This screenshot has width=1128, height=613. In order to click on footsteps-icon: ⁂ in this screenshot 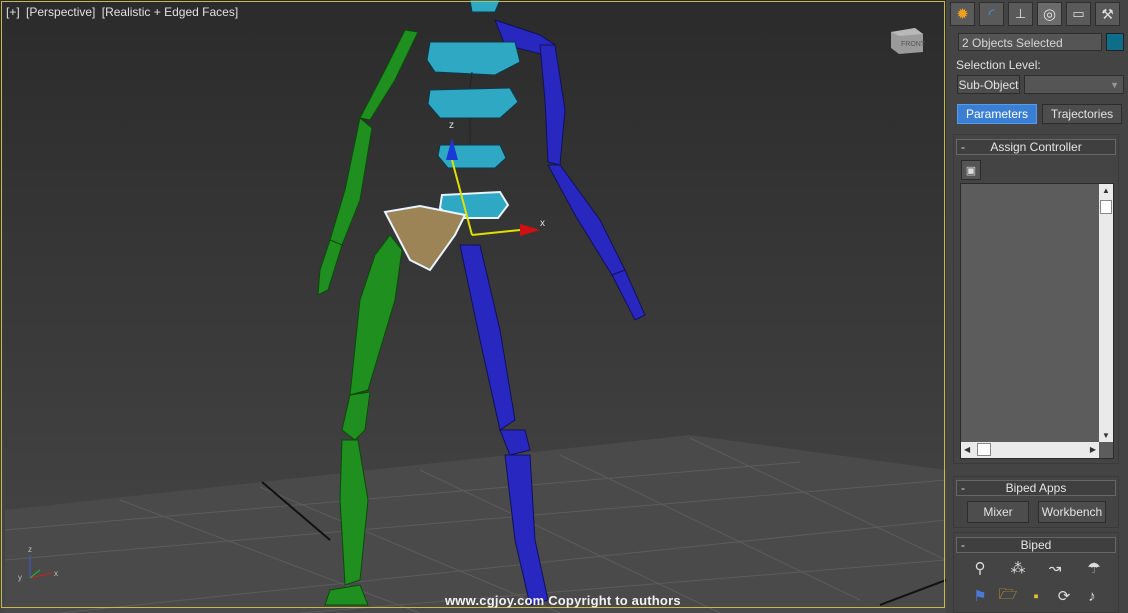, I will do `click(1018, 568)`.